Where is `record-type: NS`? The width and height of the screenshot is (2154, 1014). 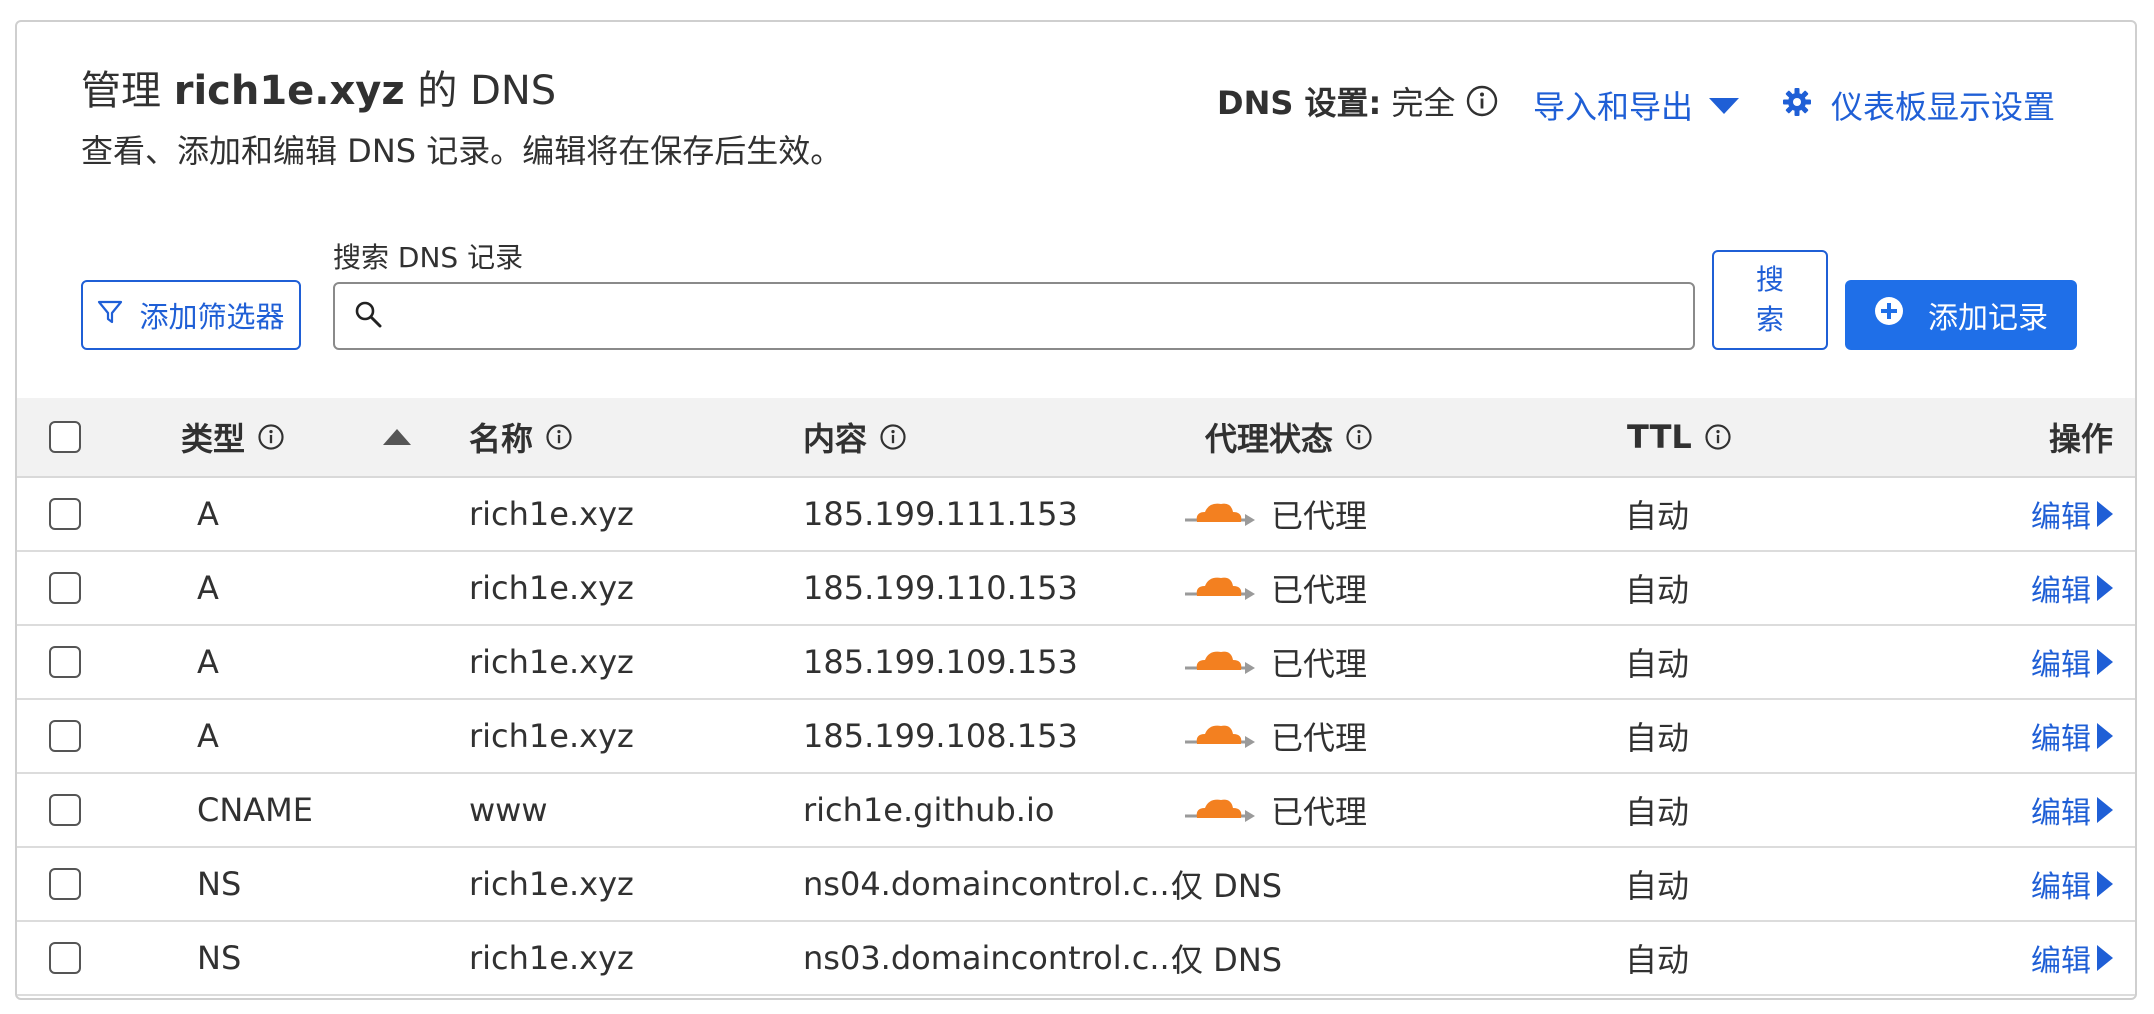 record-type: NS is located at coordinates (219, 958).